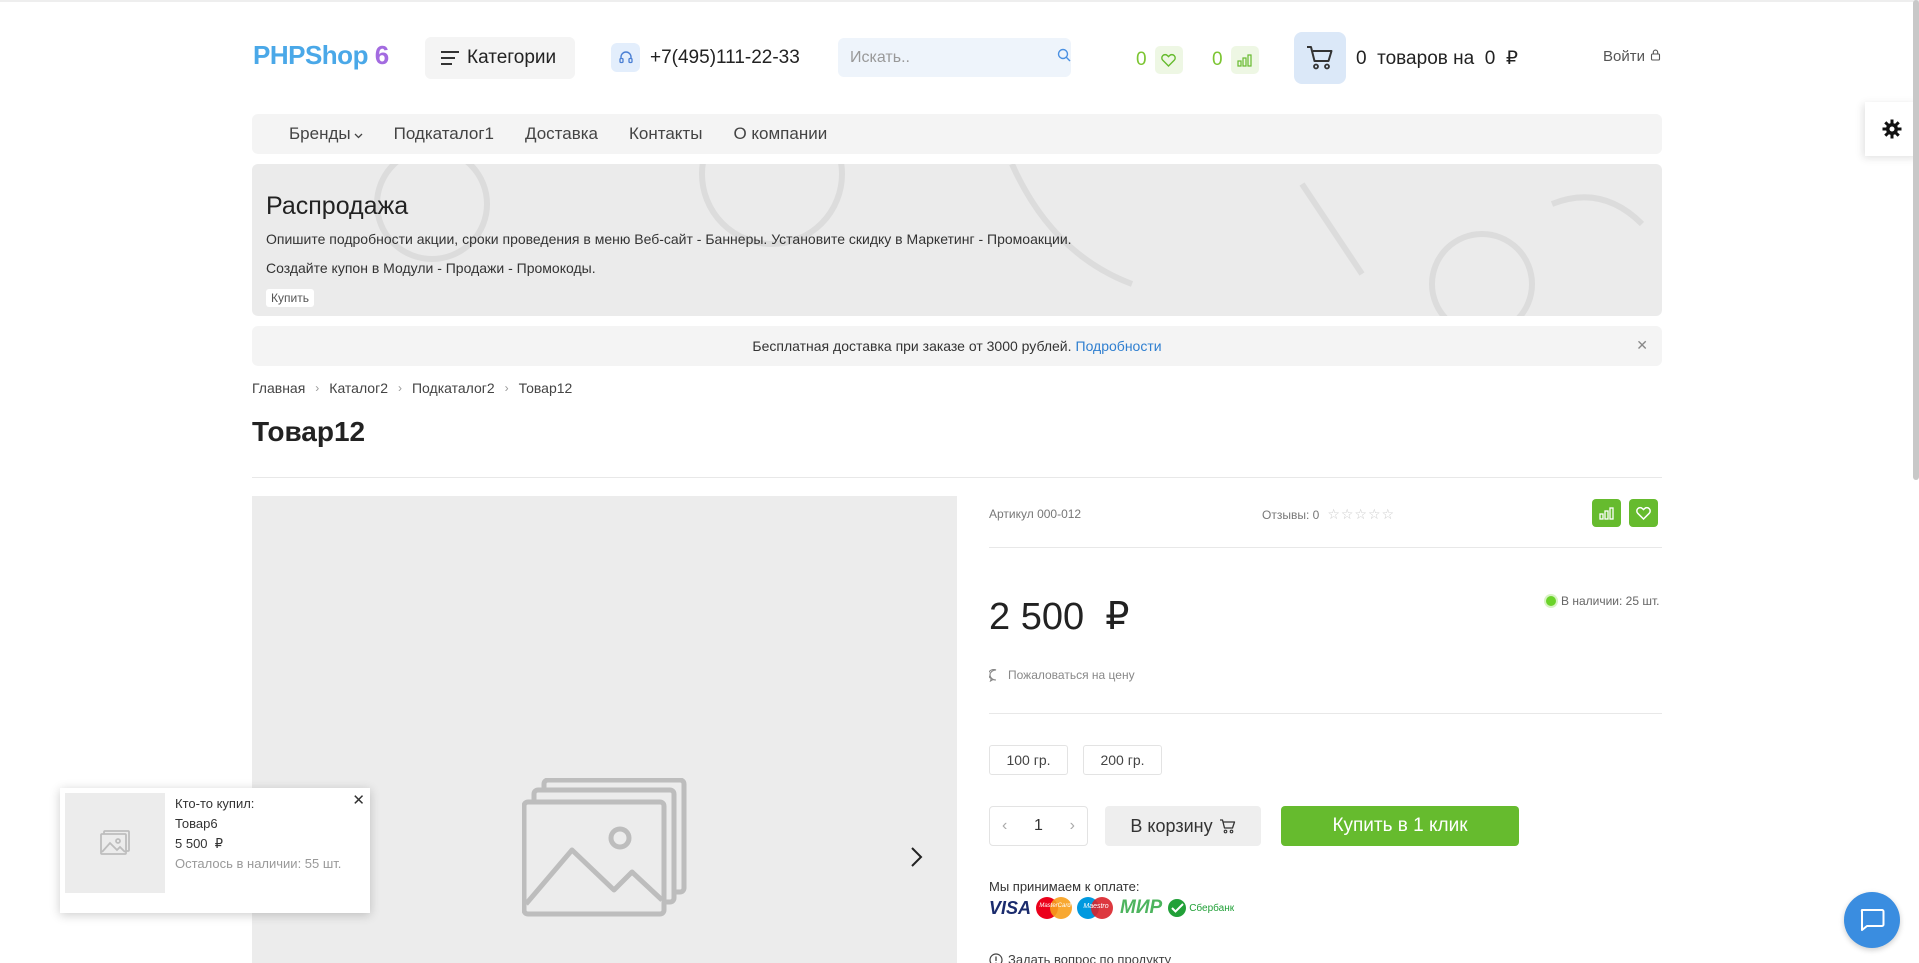 This screenshot has width=1919, height=963. I want to click on search-box, so click(954, 57).